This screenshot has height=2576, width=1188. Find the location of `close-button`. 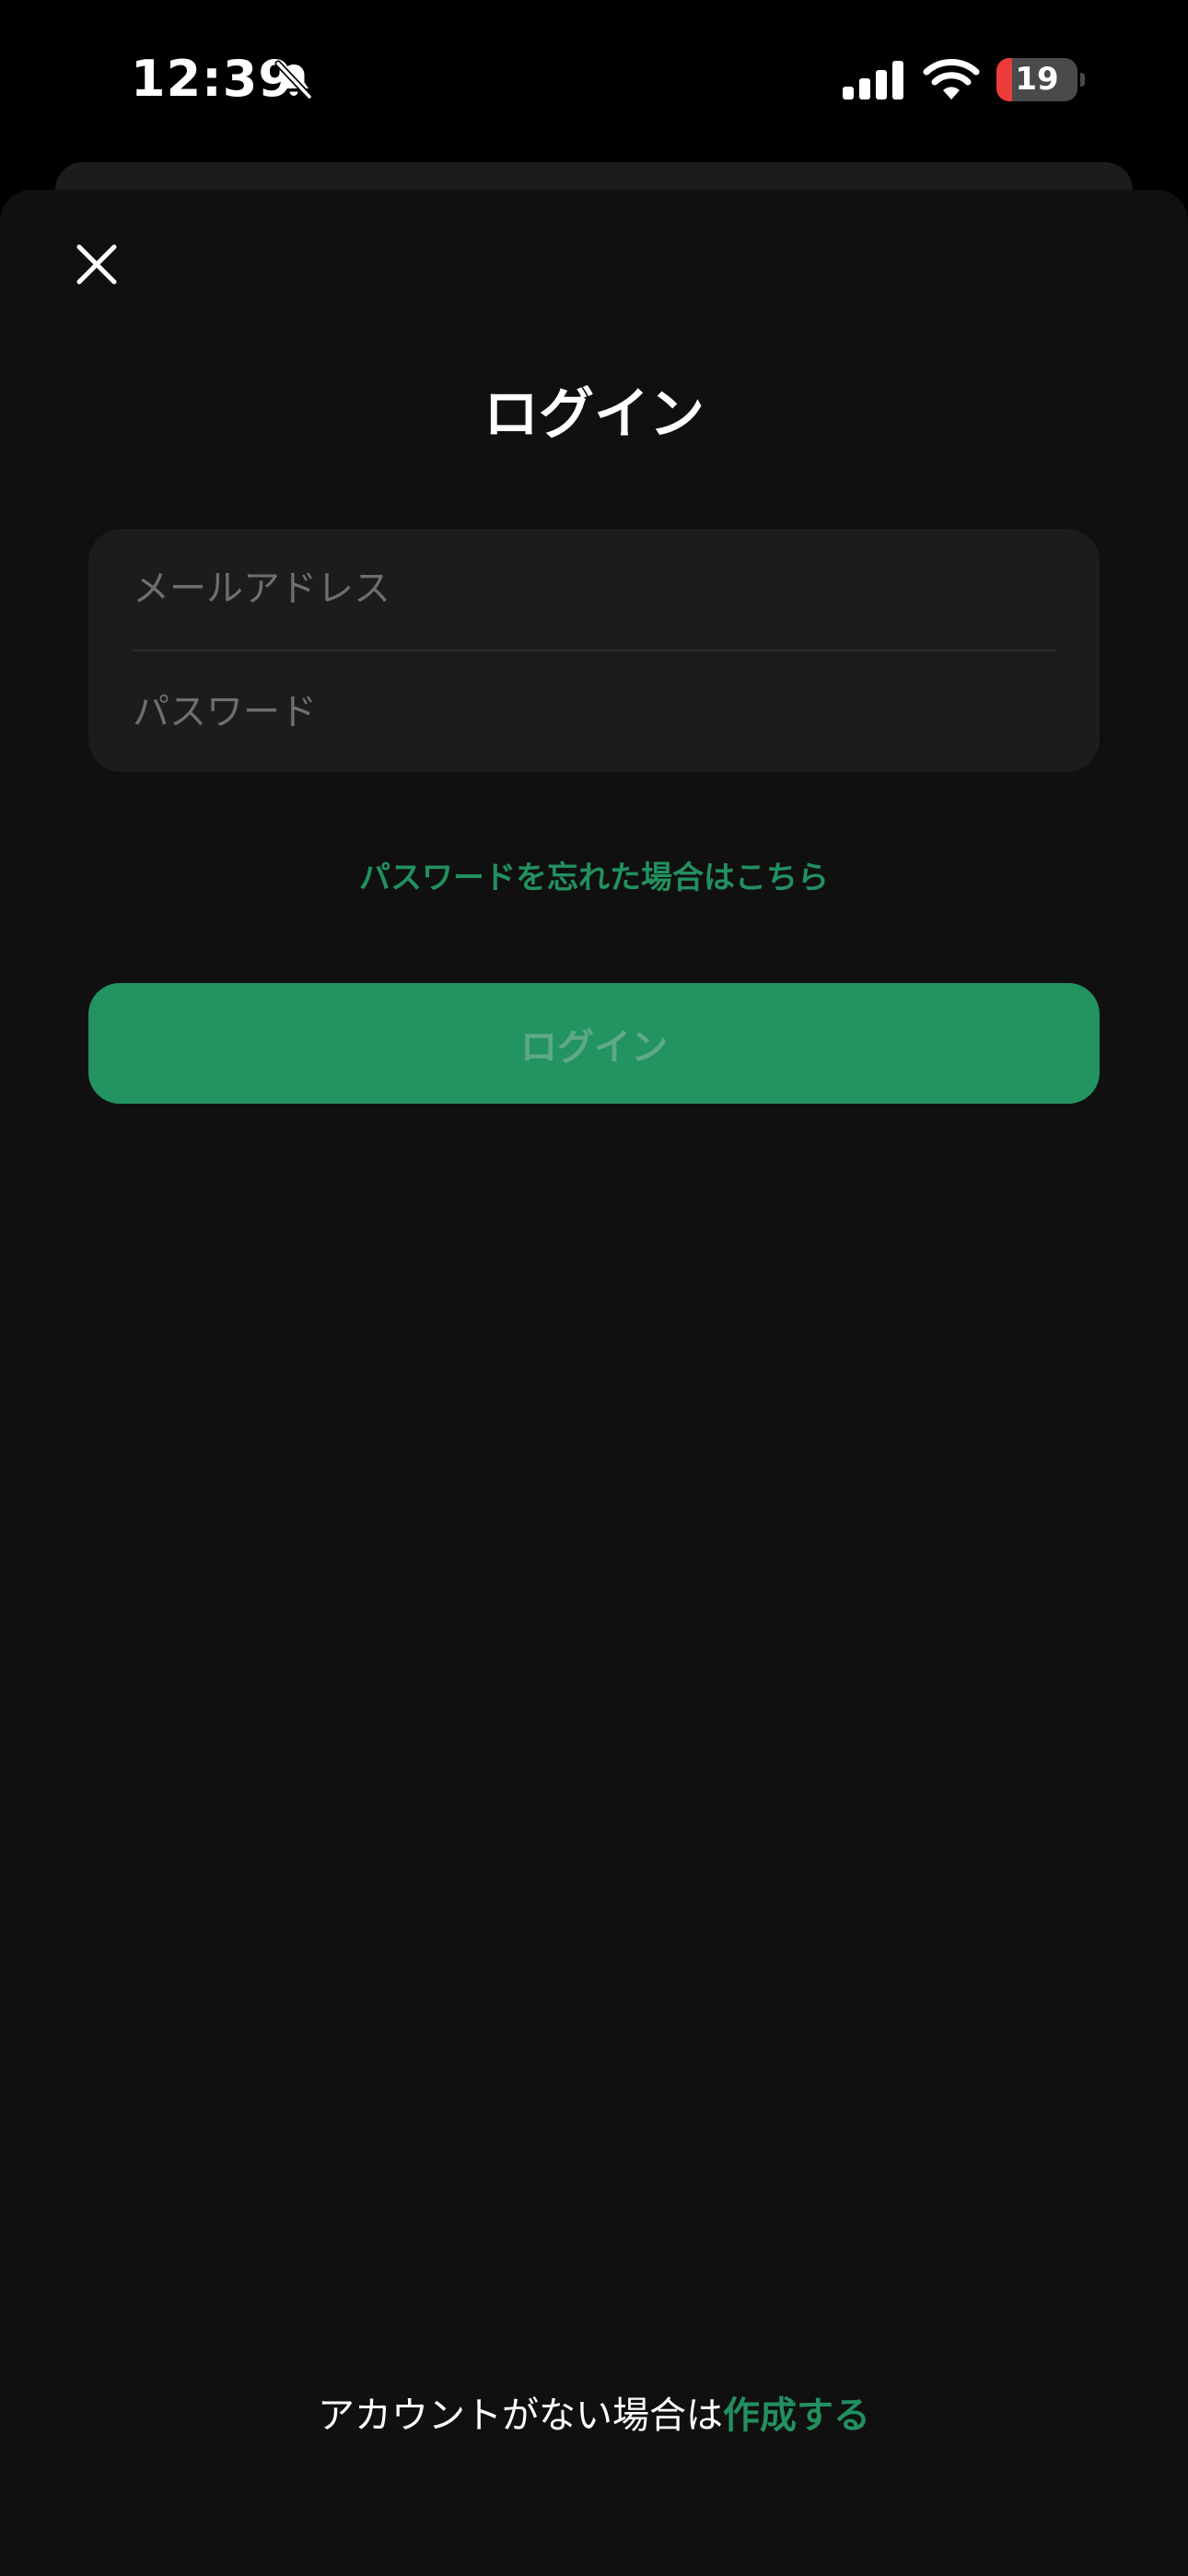

close-button is located at coordinates (96, 264).